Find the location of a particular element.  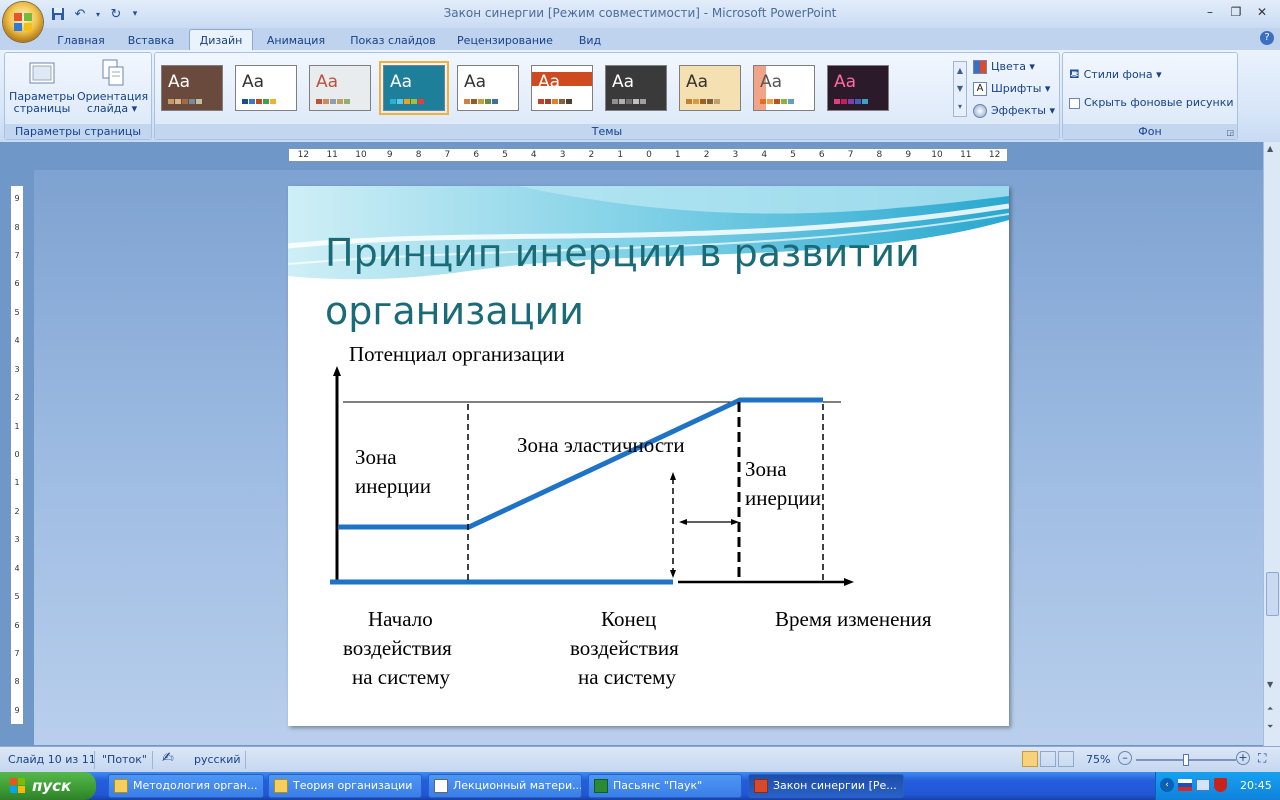

end-guide-arrow-down is located at coordinates (673, 574).